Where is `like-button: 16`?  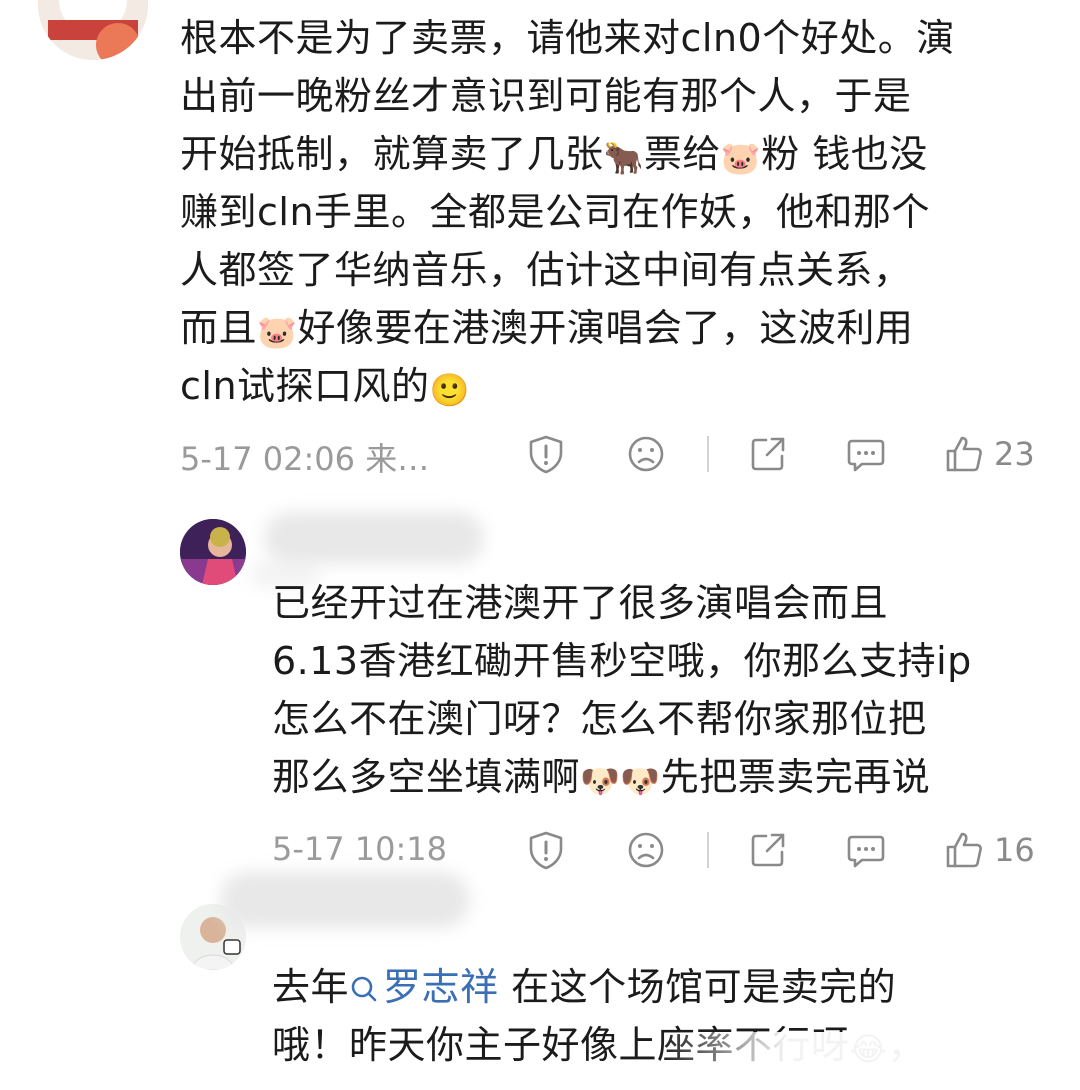 like-button: 16 is located at coordinates (989, 850).